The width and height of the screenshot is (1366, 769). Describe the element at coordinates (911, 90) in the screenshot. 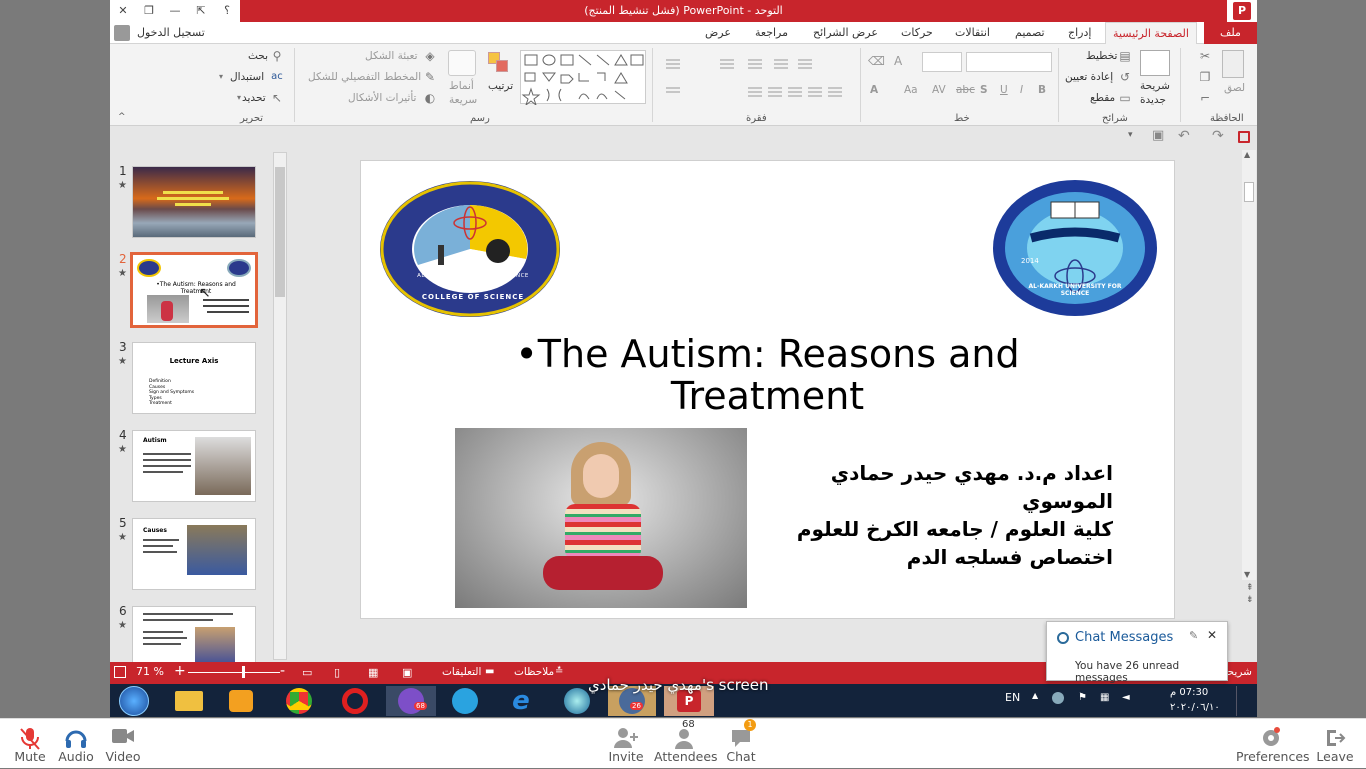

I see `change-case-button: Aa` at that location.